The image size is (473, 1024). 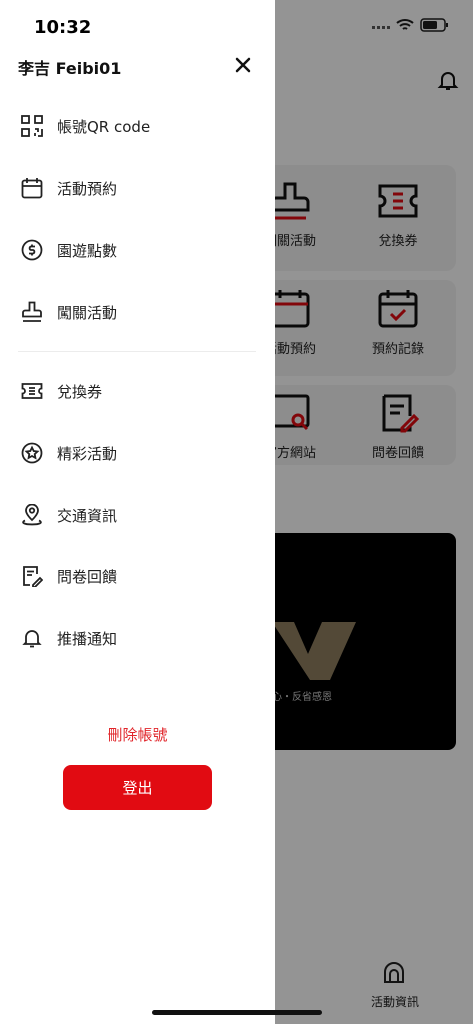 I want to click on menu-label: 交通資訊, so click(x=87, y=515).